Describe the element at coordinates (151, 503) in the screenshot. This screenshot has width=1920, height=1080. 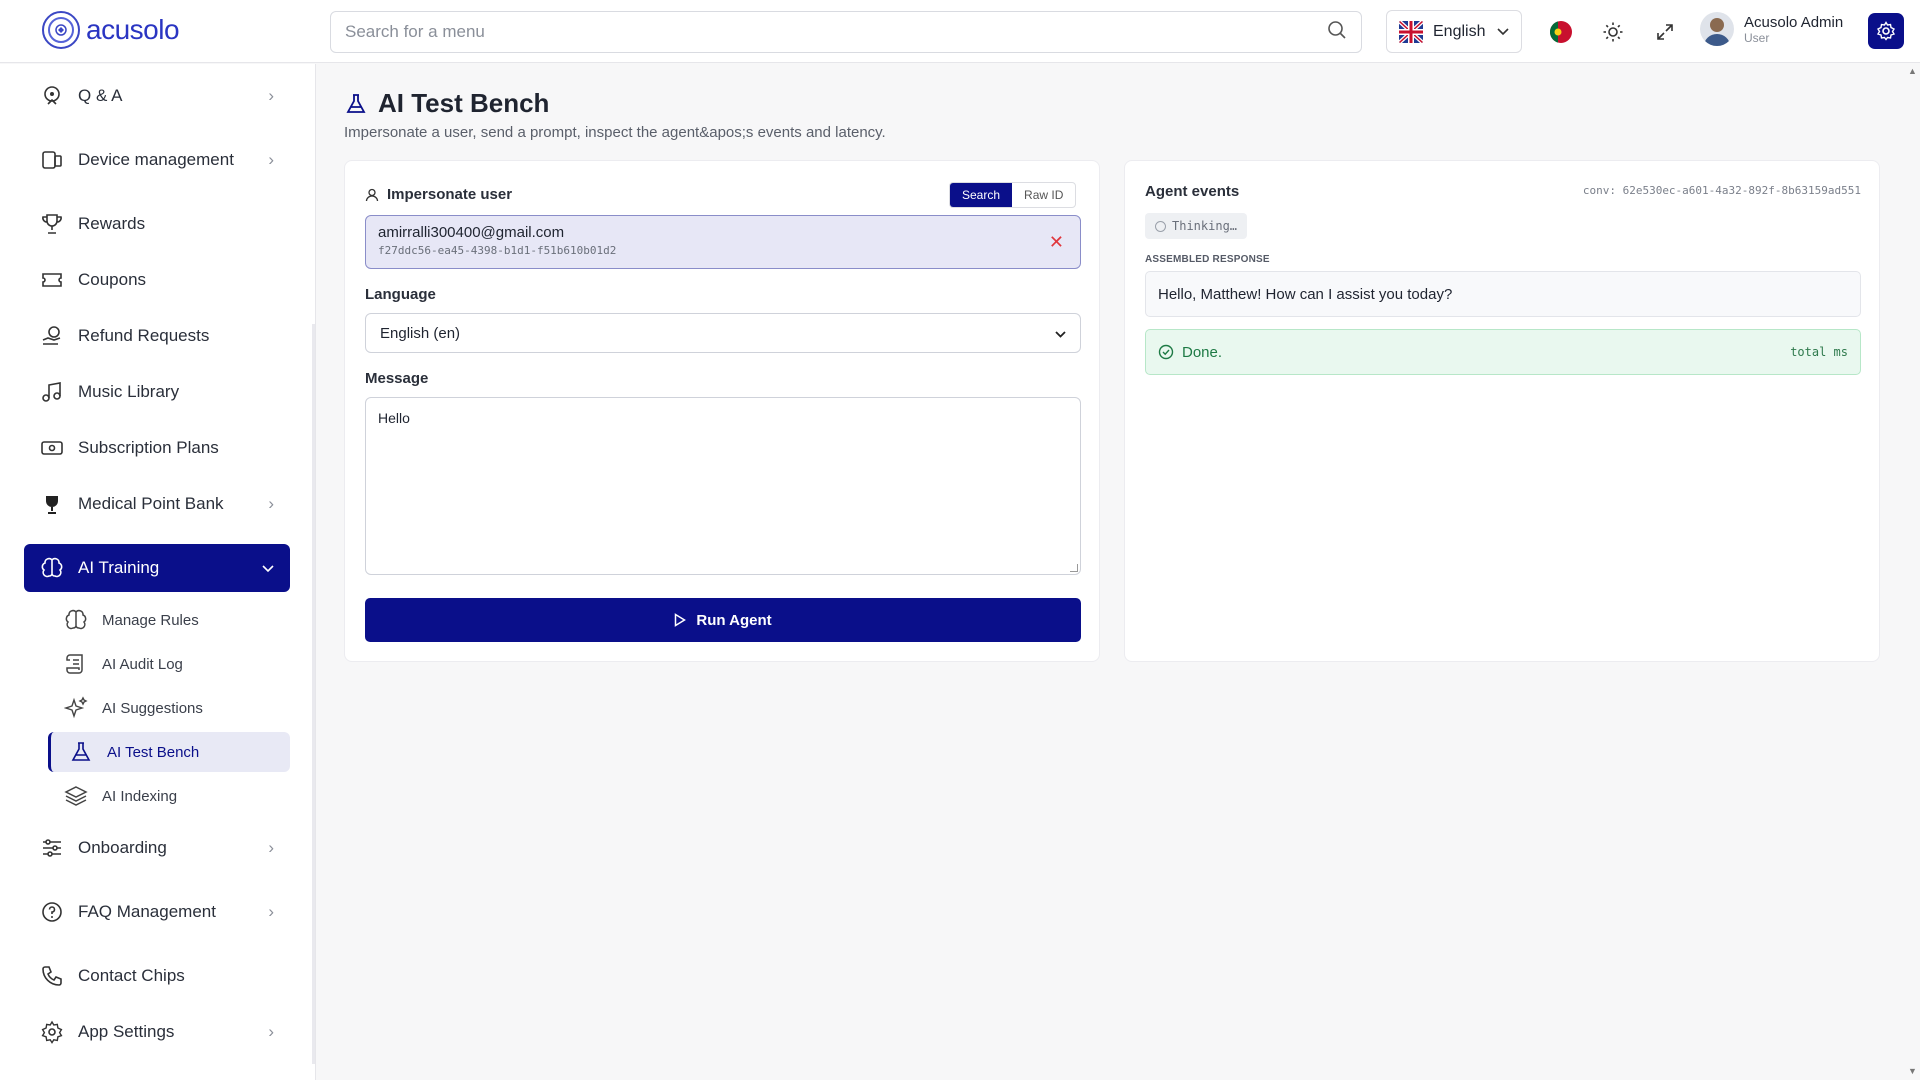
I see `sidebar-item-label: Medical Point Bank` at that location.